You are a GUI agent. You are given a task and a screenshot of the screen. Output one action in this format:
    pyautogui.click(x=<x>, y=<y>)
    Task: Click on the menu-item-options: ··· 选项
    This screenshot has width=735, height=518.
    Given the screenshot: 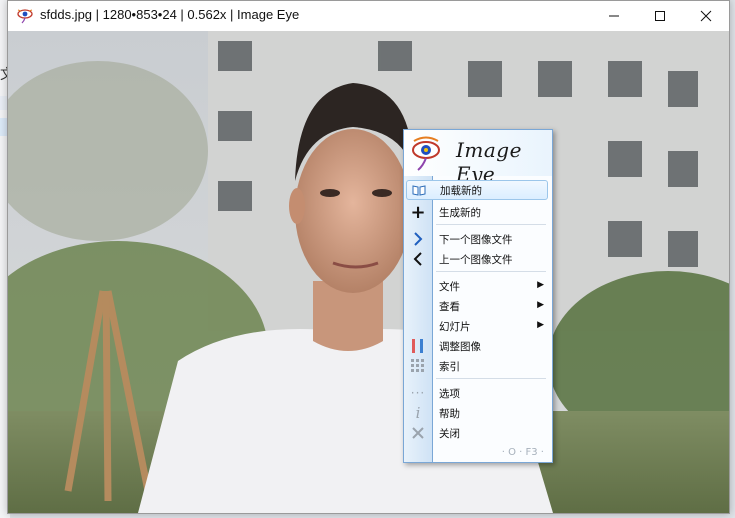 What is the action you would take?
    pyautogui.click(x=478, y=393)
    